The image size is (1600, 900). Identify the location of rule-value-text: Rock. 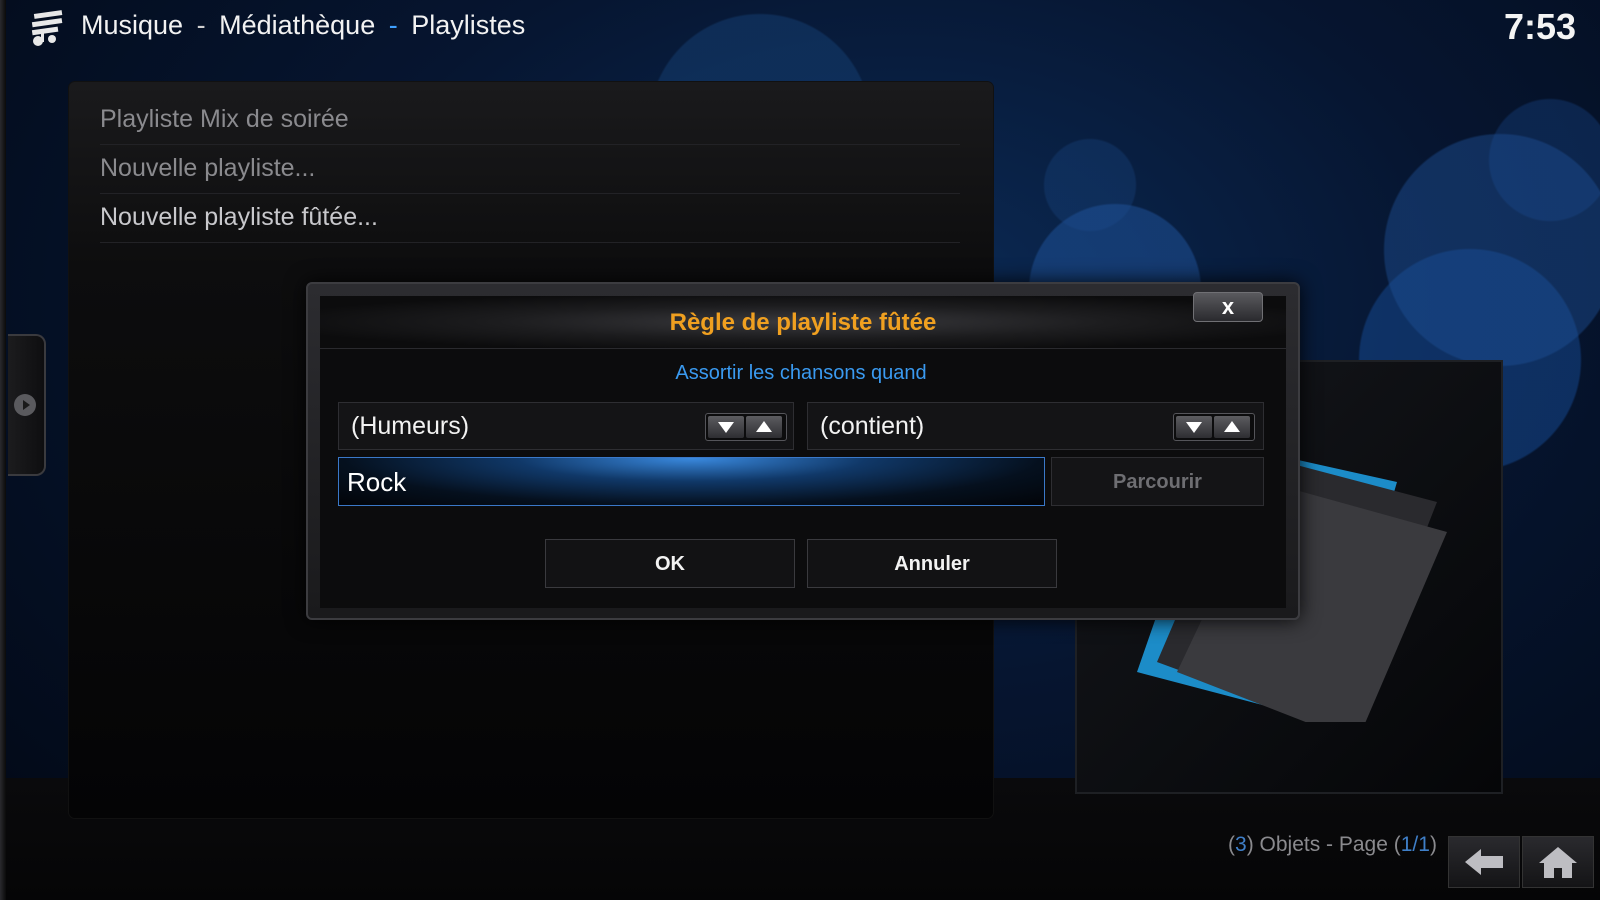
(377, 482).